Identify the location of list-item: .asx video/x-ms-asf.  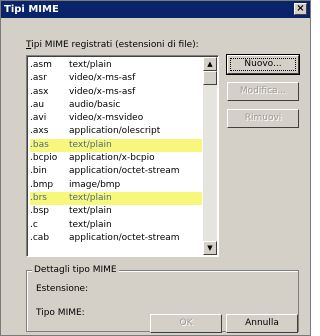
(116, 92).